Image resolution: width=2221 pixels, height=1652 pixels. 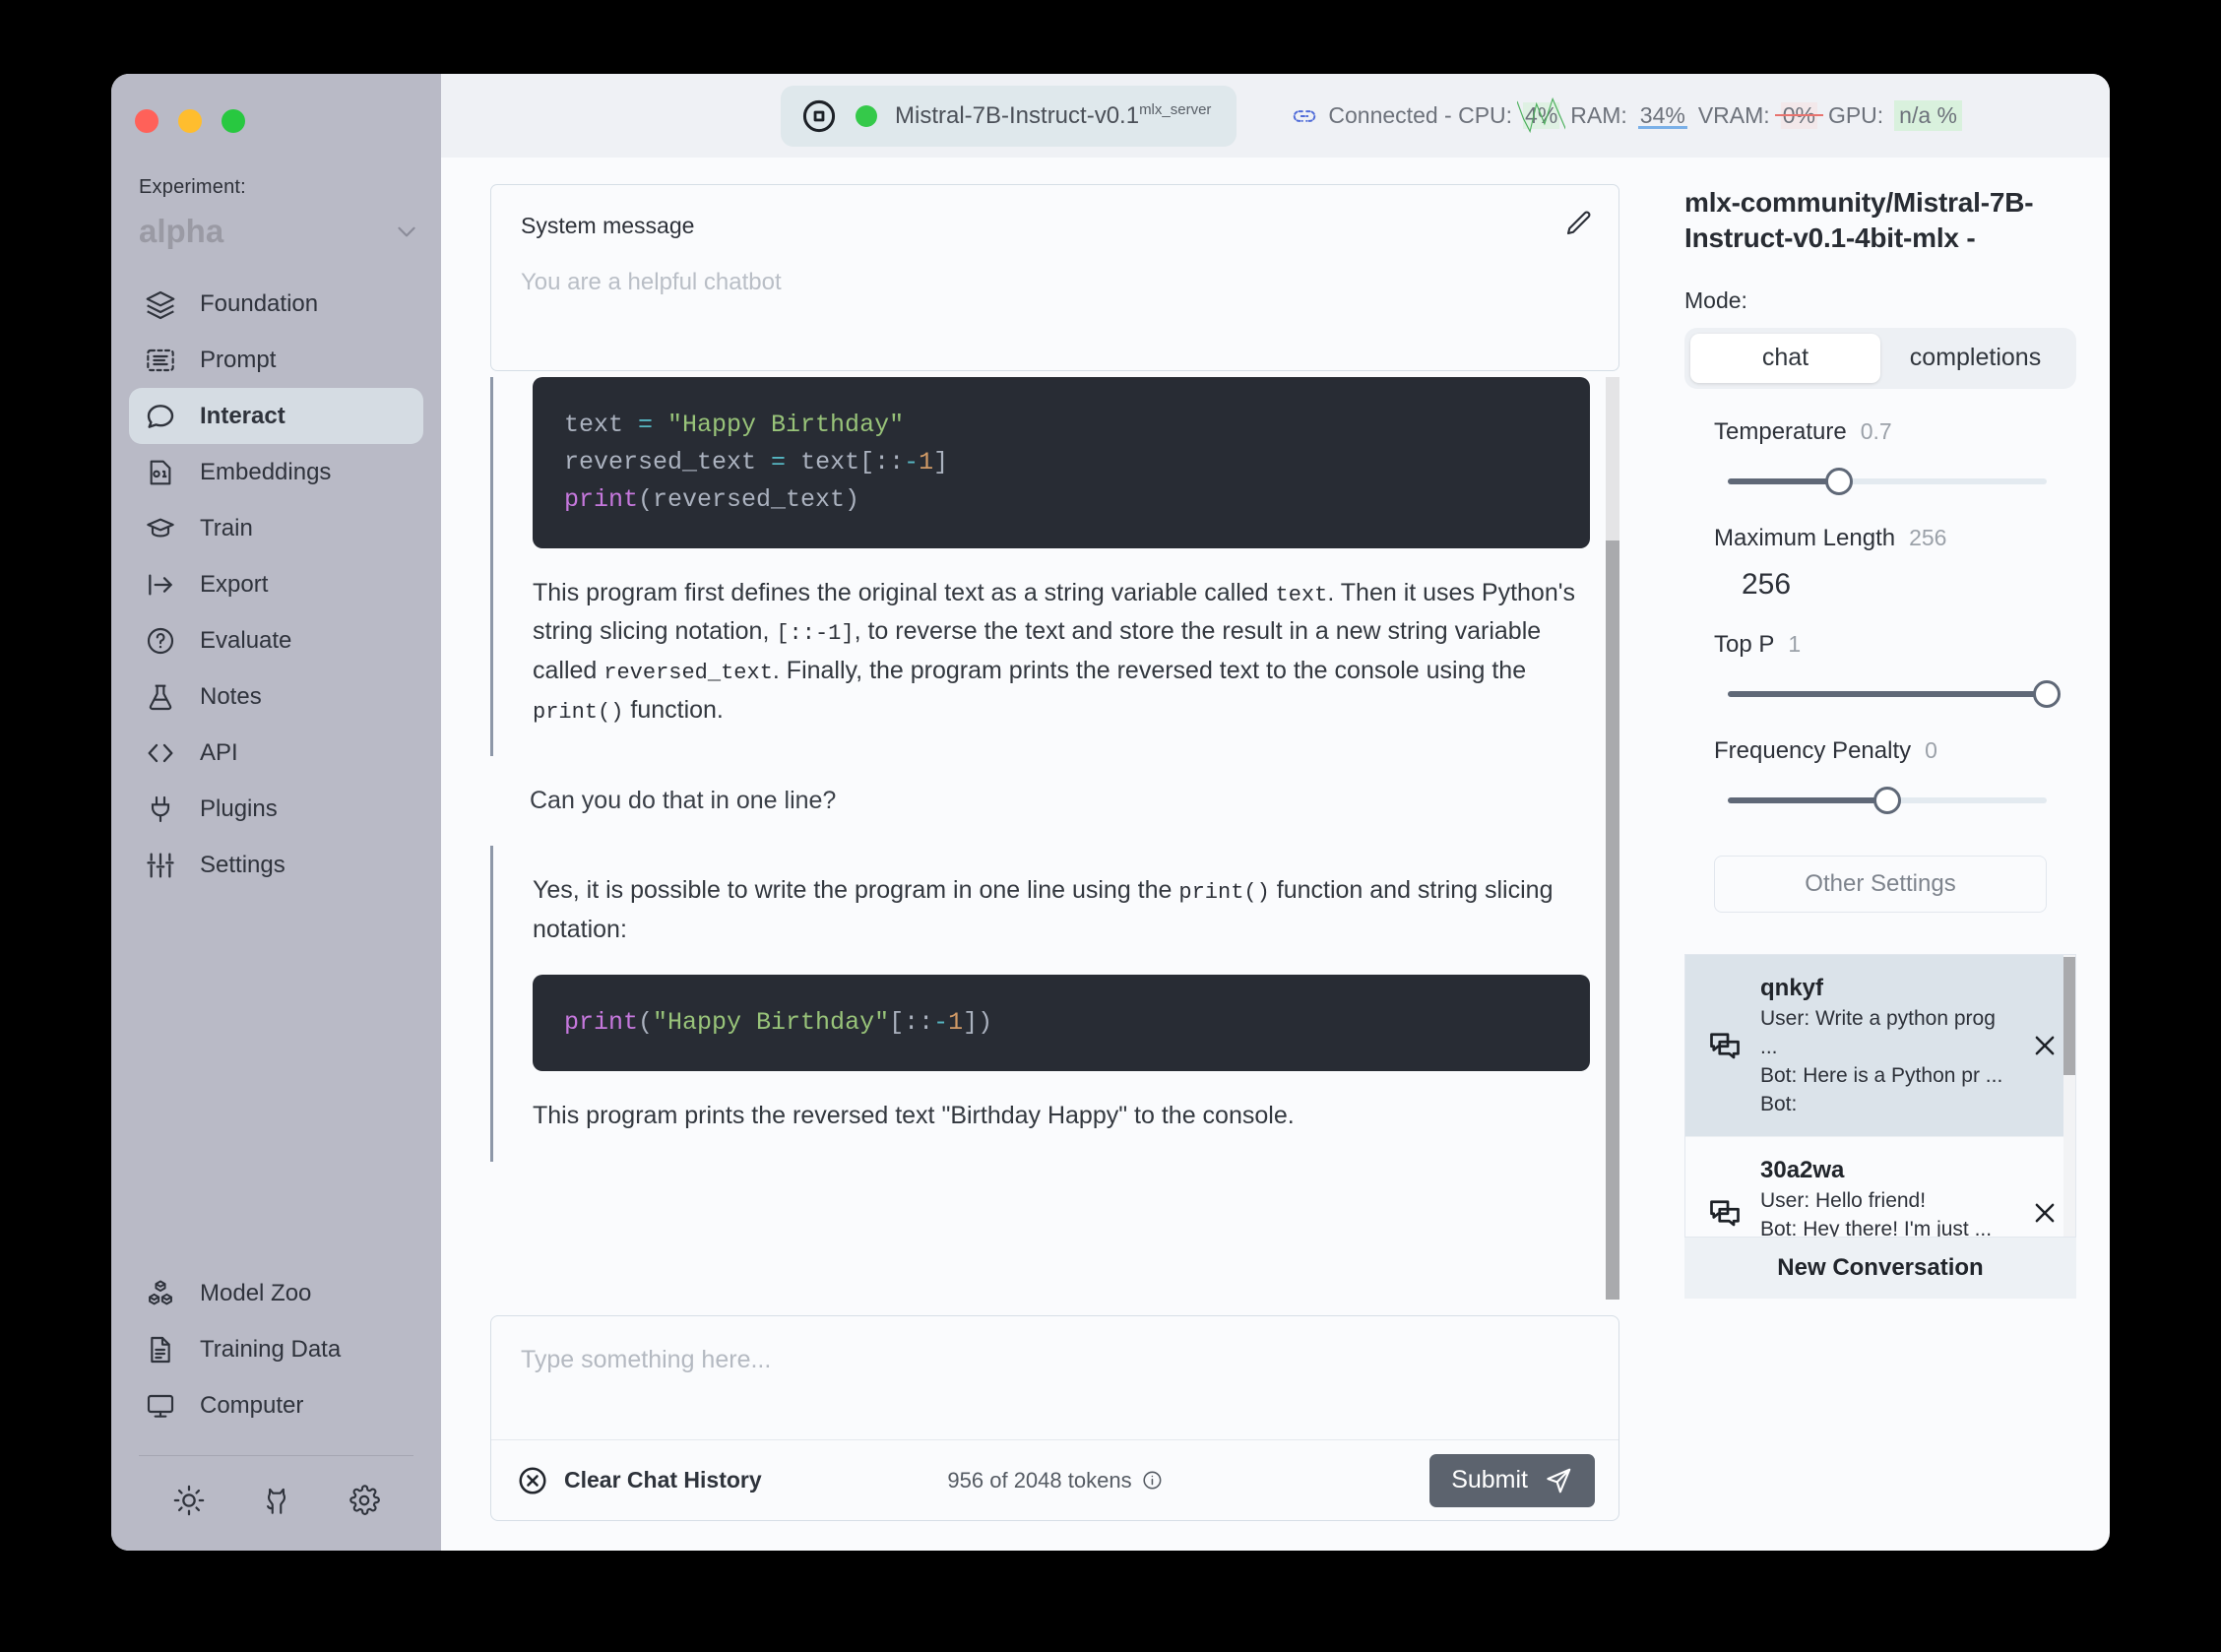 I want to click on chat-scrollbar, so click(x=1612, y=839).